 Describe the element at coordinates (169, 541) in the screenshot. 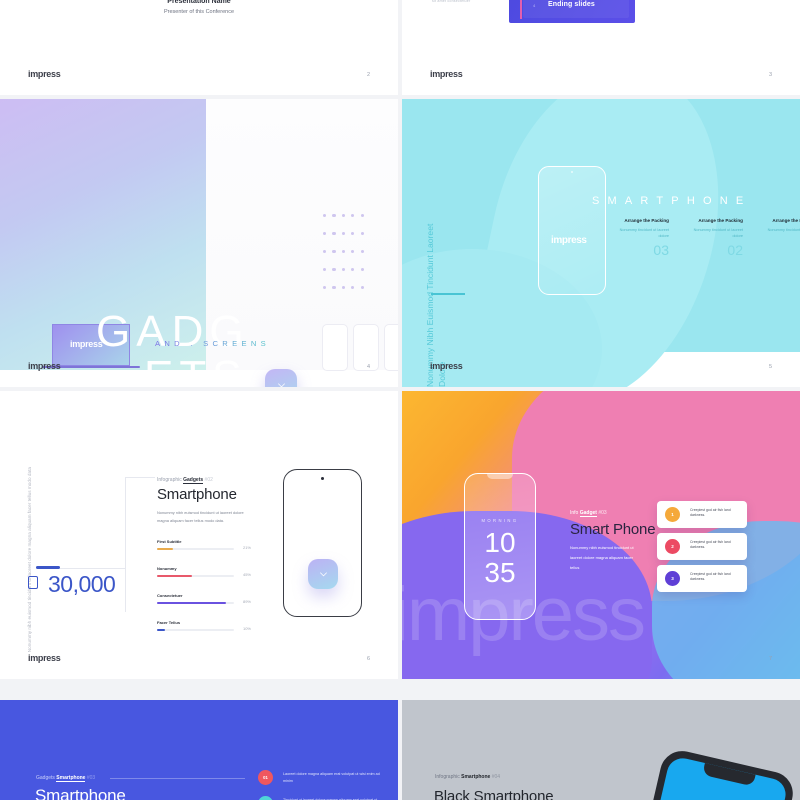

I see `bar-label: First Subtitle` at that location.